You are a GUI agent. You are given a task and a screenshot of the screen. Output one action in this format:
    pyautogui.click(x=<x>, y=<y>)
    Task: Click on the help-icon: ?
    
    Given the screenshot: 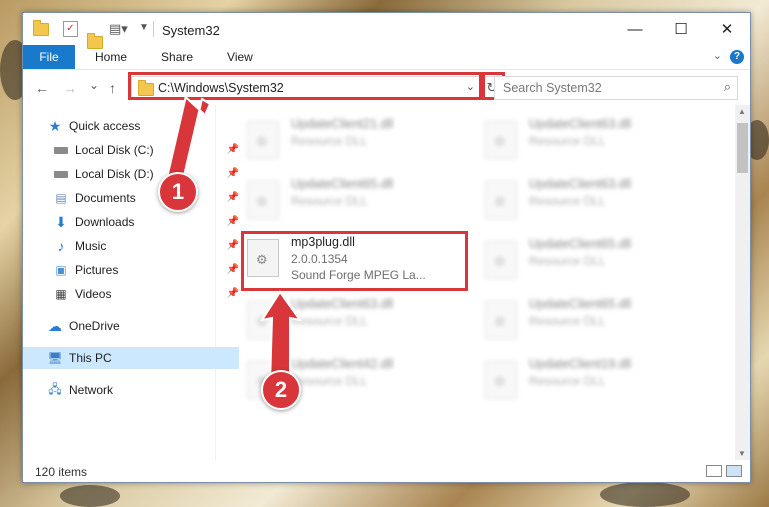 What is the action you would take?
    pyautogui.click(x=737, y=57)
    